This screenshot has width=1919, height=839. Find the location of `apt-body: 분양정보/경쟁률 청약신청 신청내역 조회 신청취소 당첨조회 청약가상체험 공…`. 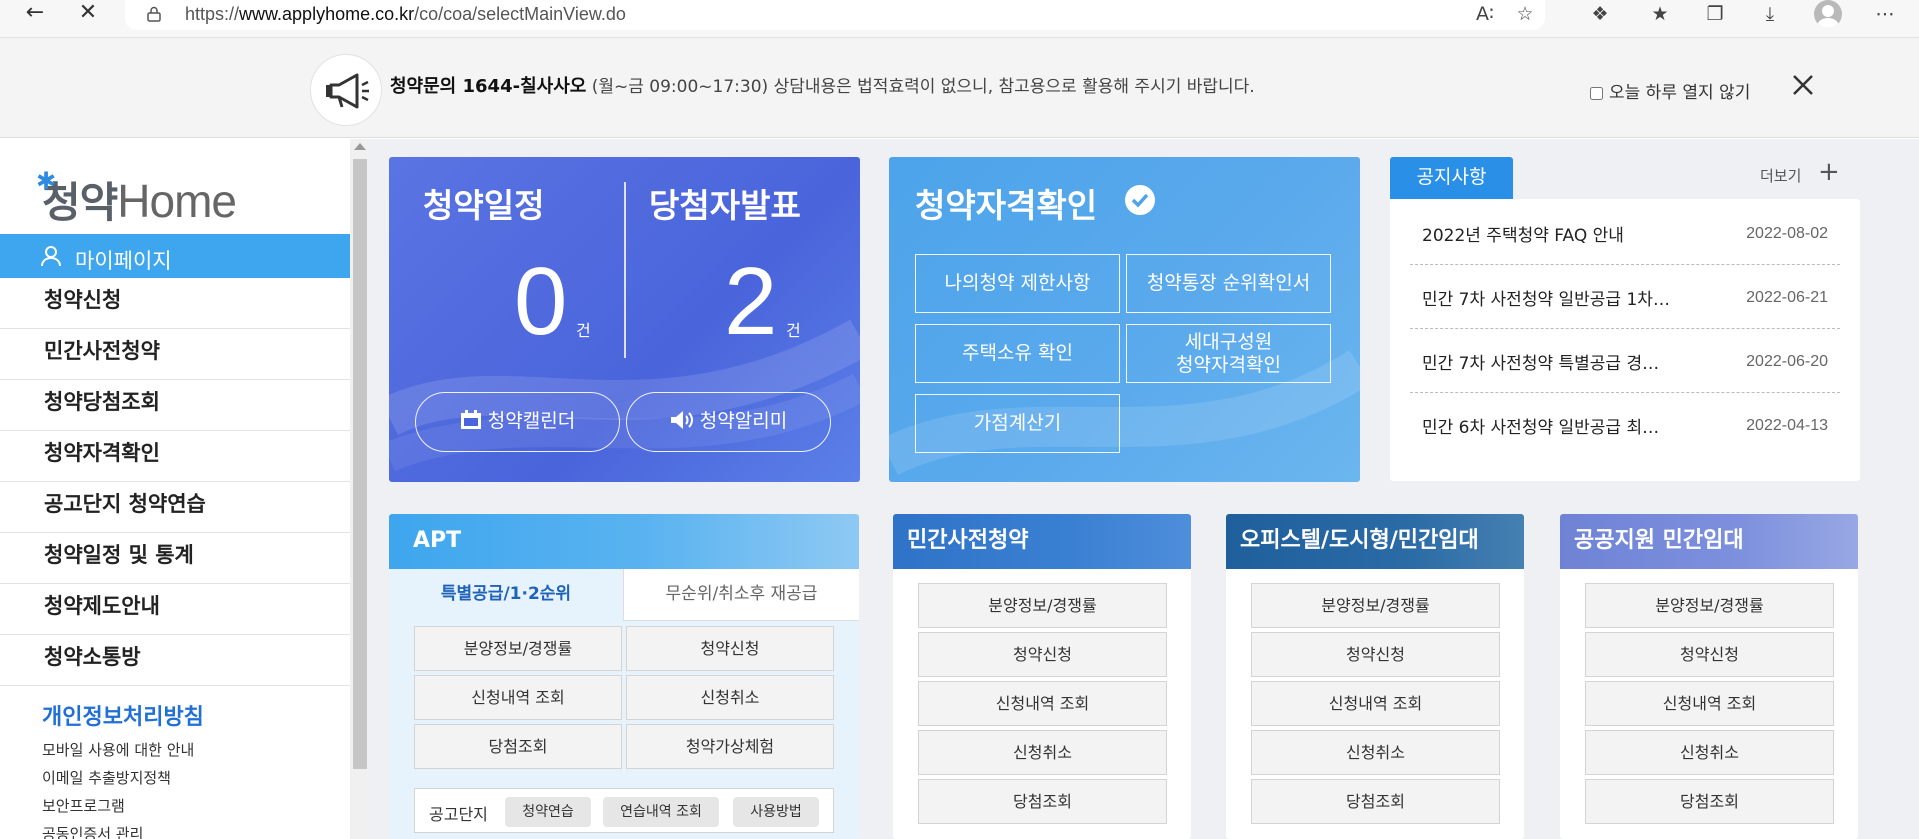

apt-body: 분양정보/경쟁률 청약신청 신청내역 조회 신청취소 당첨조회 청약가상체험 공… is located at coordinates (624, 730).